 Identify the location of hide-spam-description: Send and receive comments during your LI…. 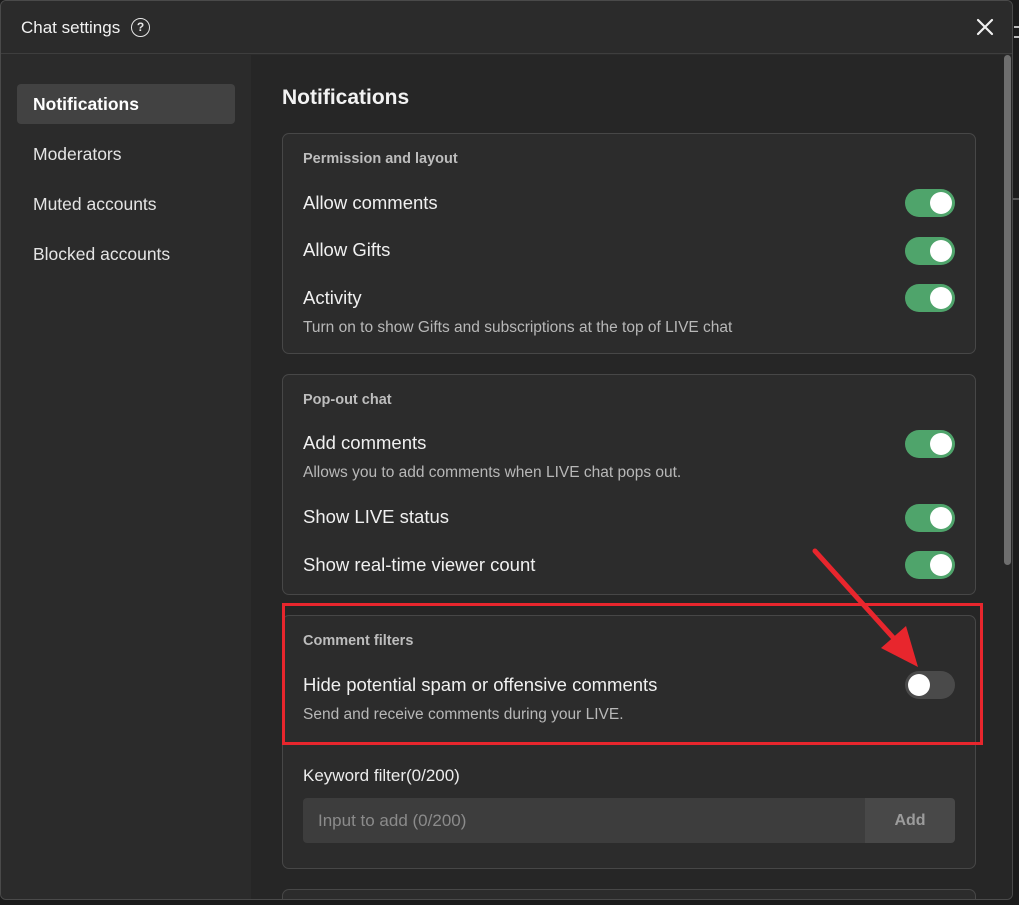
(463, 714).